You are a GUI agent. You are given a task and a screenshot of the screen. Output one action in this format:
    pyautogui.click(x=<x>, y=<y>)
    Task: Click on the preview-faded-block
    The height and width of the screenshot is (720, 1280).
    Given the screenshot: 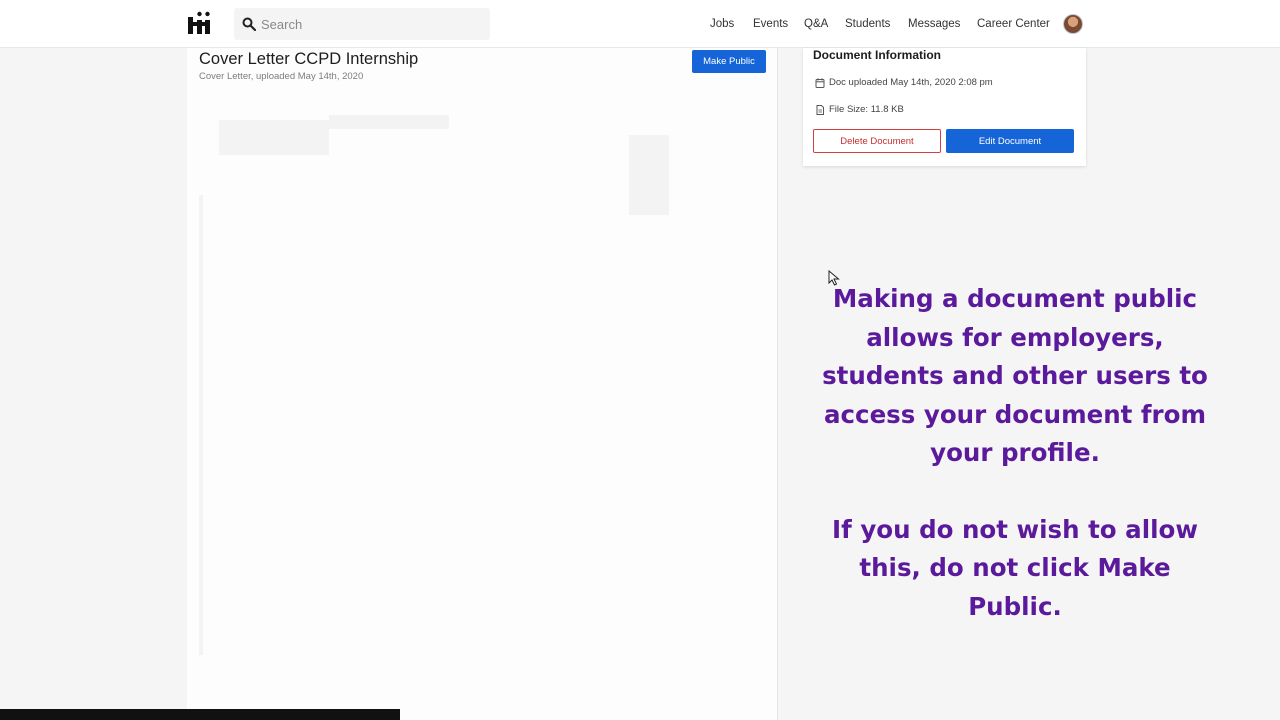 What is the action you would take?
    pyautogui.click(x=649, y=175)
    